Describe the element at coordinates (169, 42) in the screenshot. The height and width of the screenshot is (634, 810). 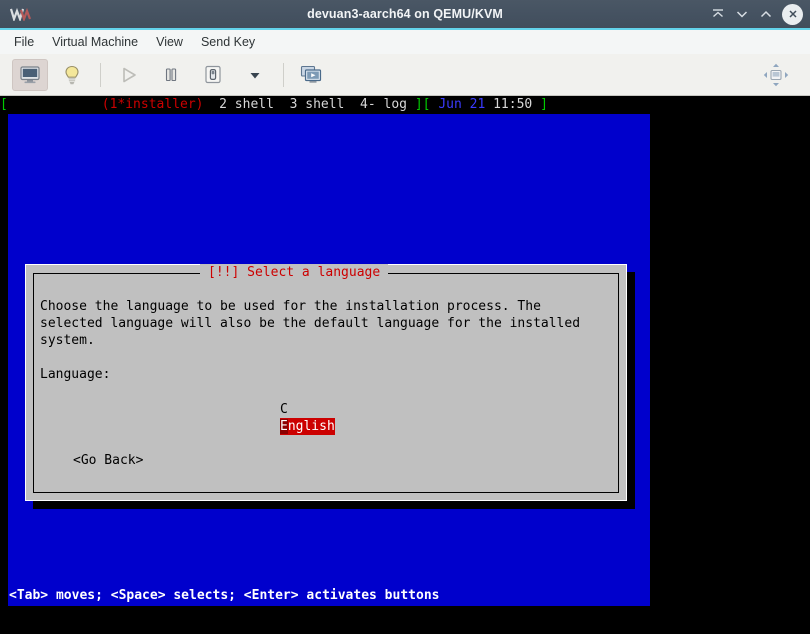
I see `menu-view: View` at that location.